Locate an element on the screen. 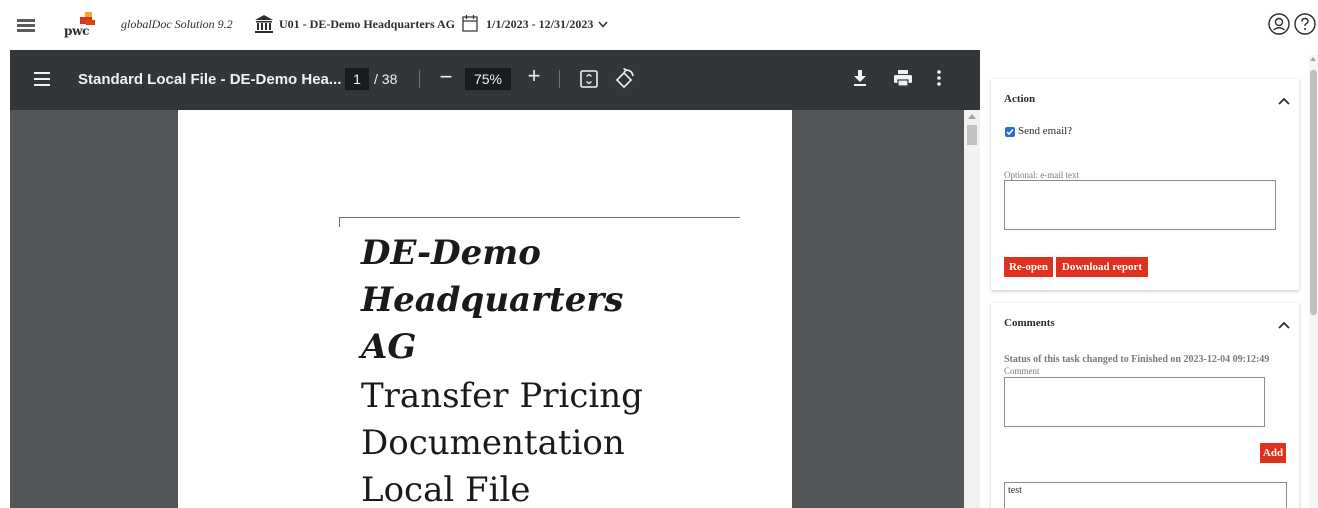 Image resolution: width=1318 pixels, height=508 pixels. action-title: Action is located at coordinates (1020, 99).